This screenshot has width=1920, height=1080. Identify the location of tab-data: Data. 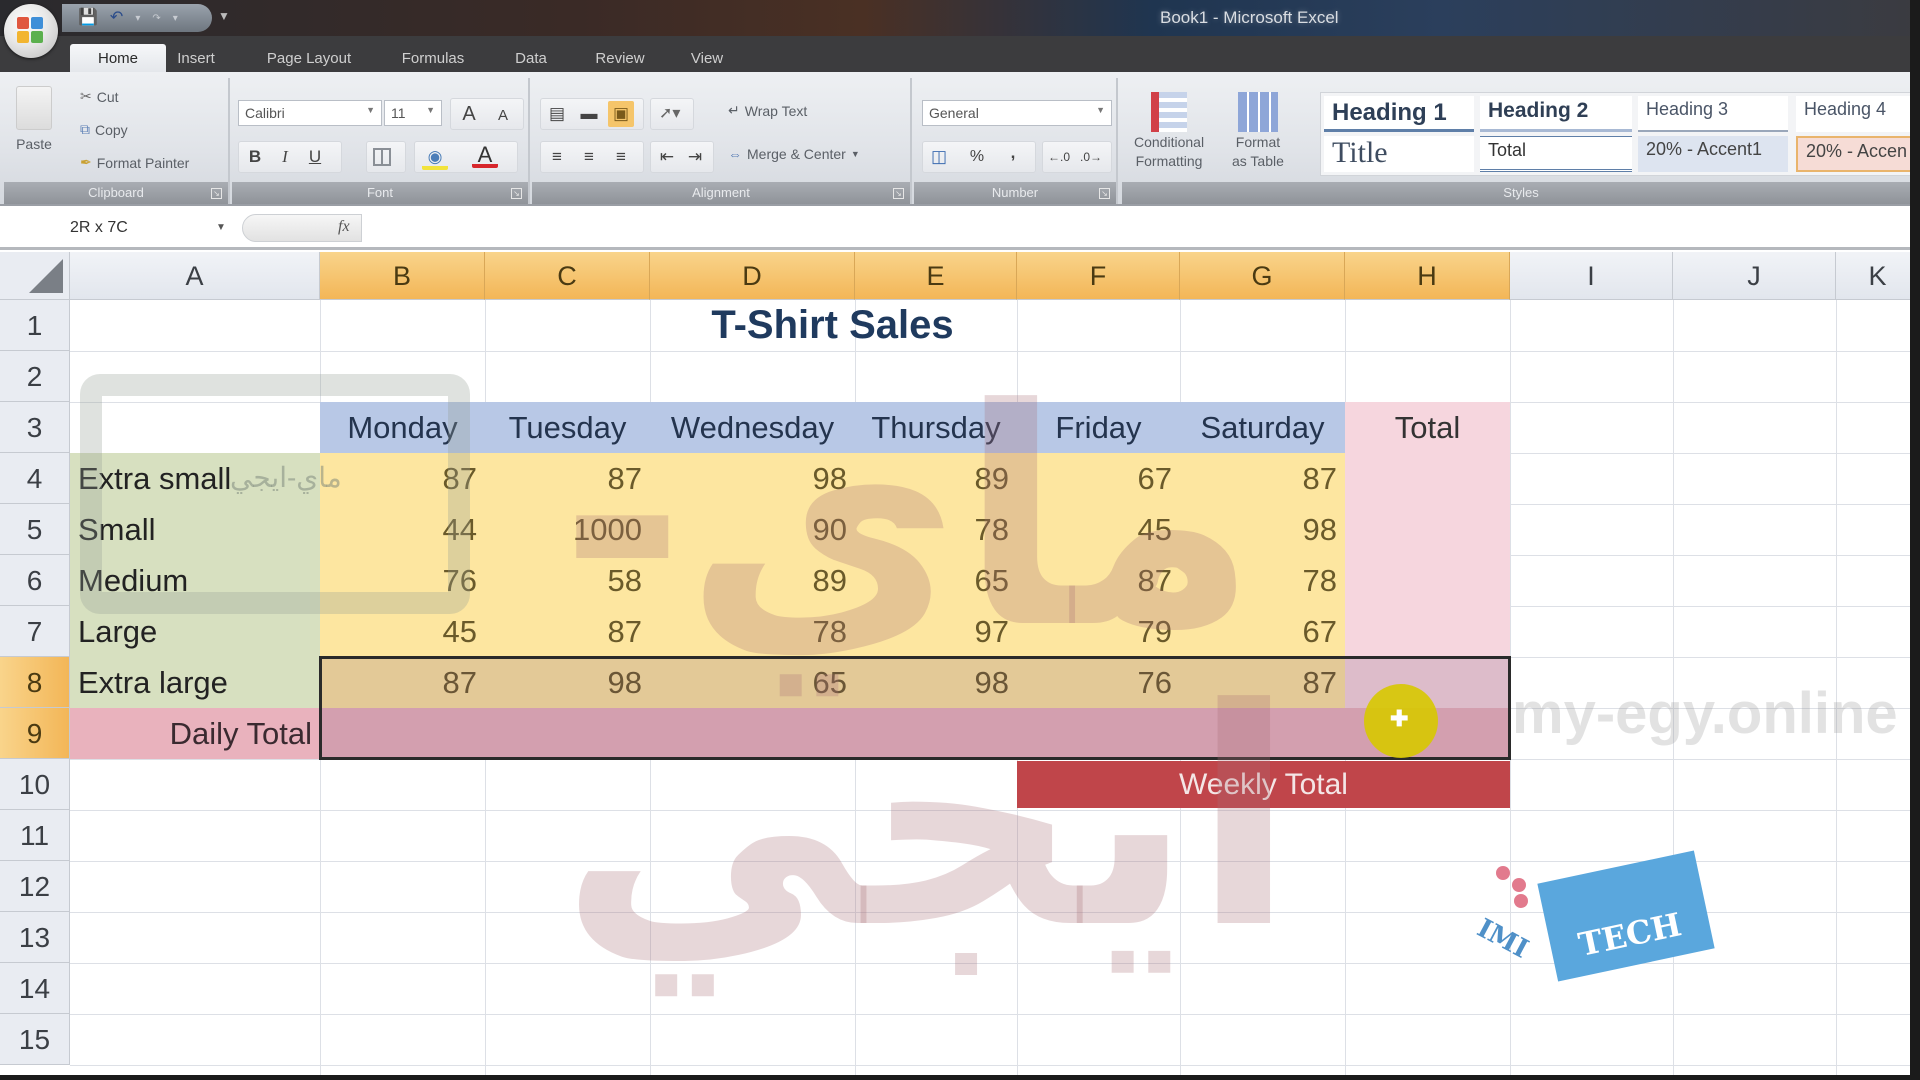
(531, 58).